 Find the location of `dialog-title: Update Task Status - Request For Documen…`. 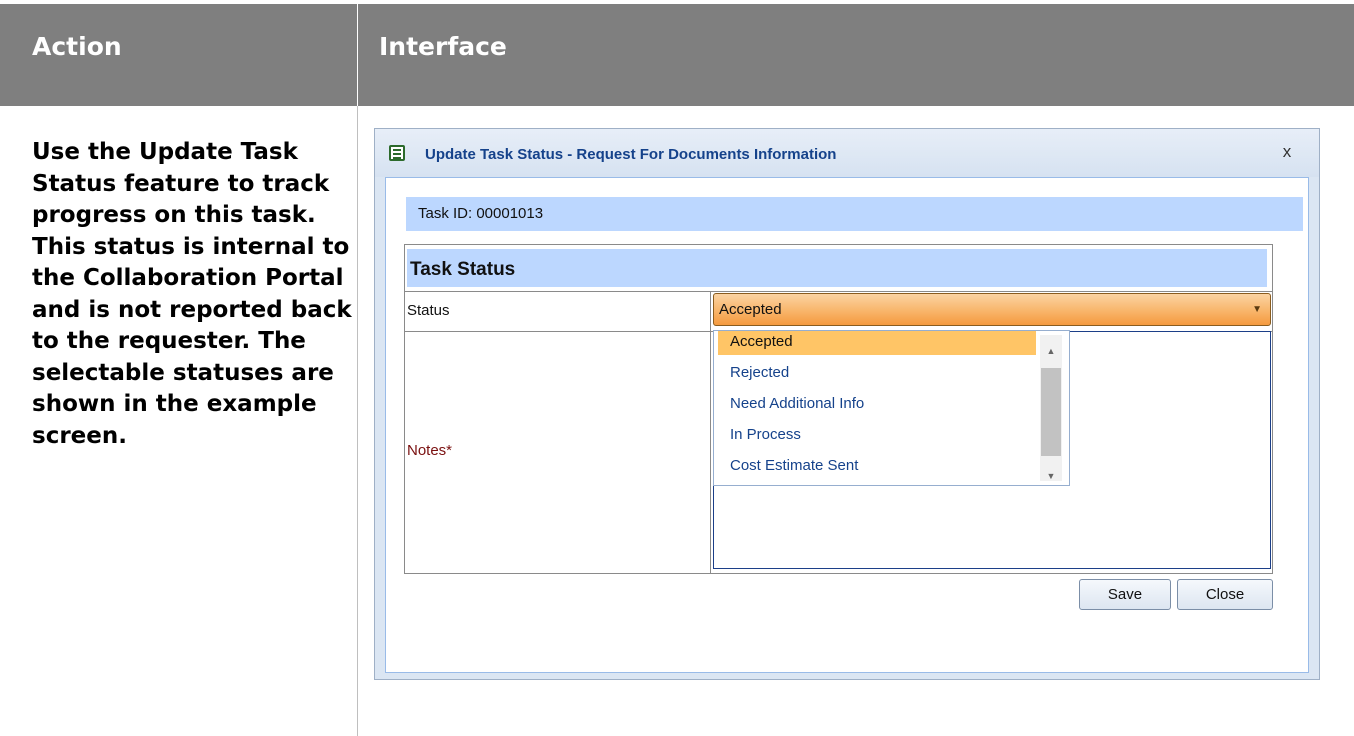

dialog-title: Update Task Status - Request For Documen… is located at coordinates (631, 154).